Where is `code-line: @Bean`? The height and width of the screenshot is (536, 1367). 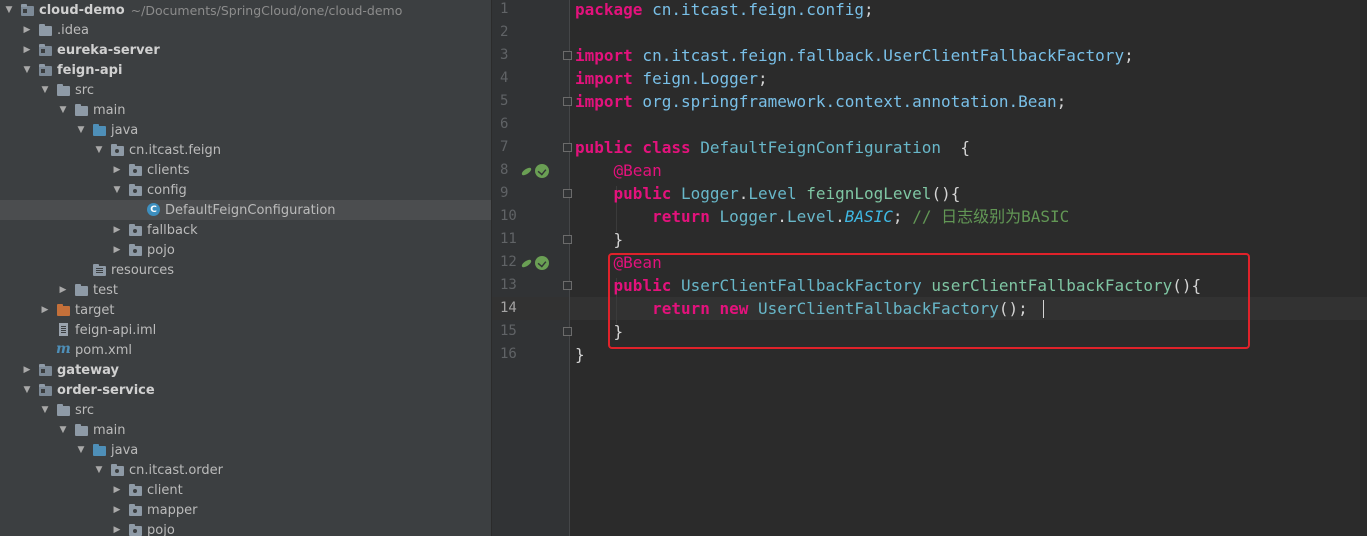
code-line: @Bean is located at coordinates (618, 170).